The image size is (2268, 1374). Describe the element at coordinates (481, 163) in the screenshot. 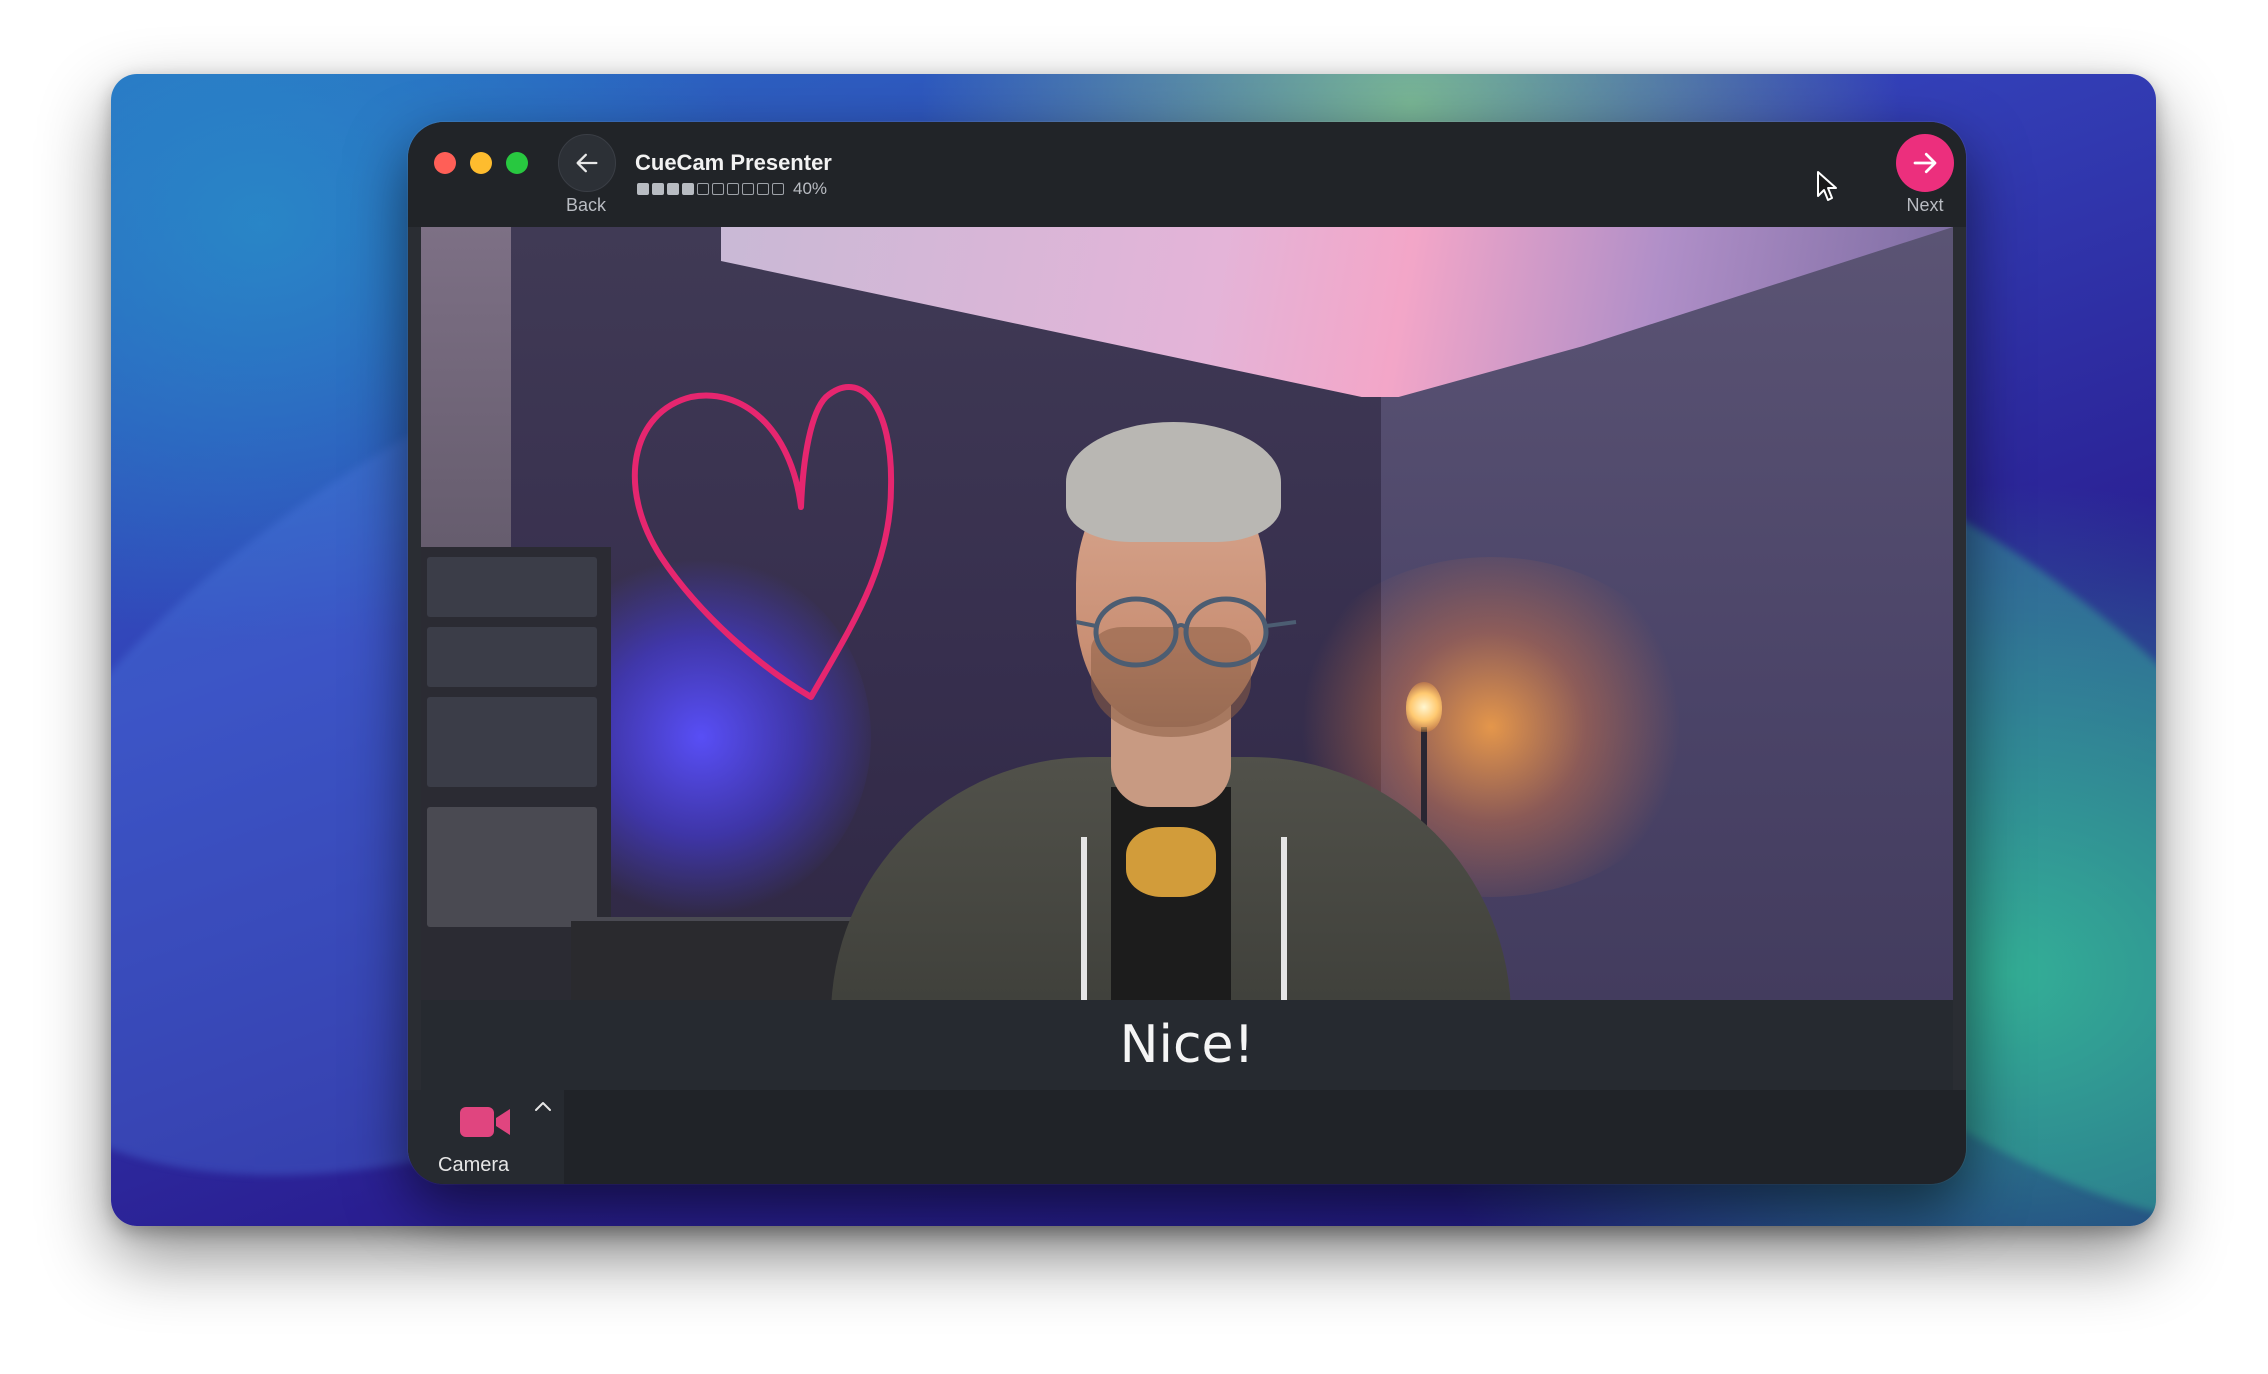

I see `minimize-window-button` at that location.